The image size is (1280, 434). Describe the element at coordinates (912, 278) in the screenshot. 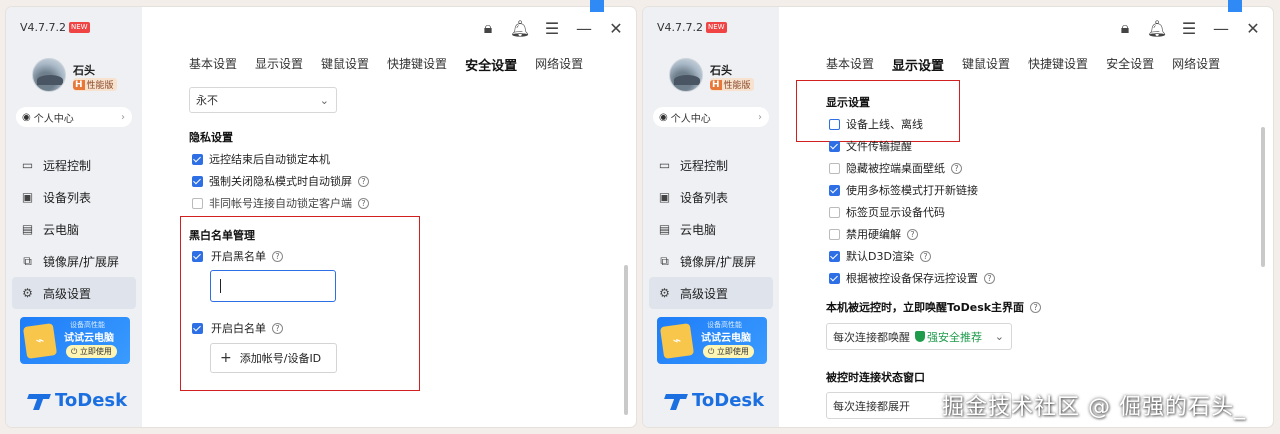

I see `display-option-save-per-device: 根据被控设备保存远控设置 ?` at that location.